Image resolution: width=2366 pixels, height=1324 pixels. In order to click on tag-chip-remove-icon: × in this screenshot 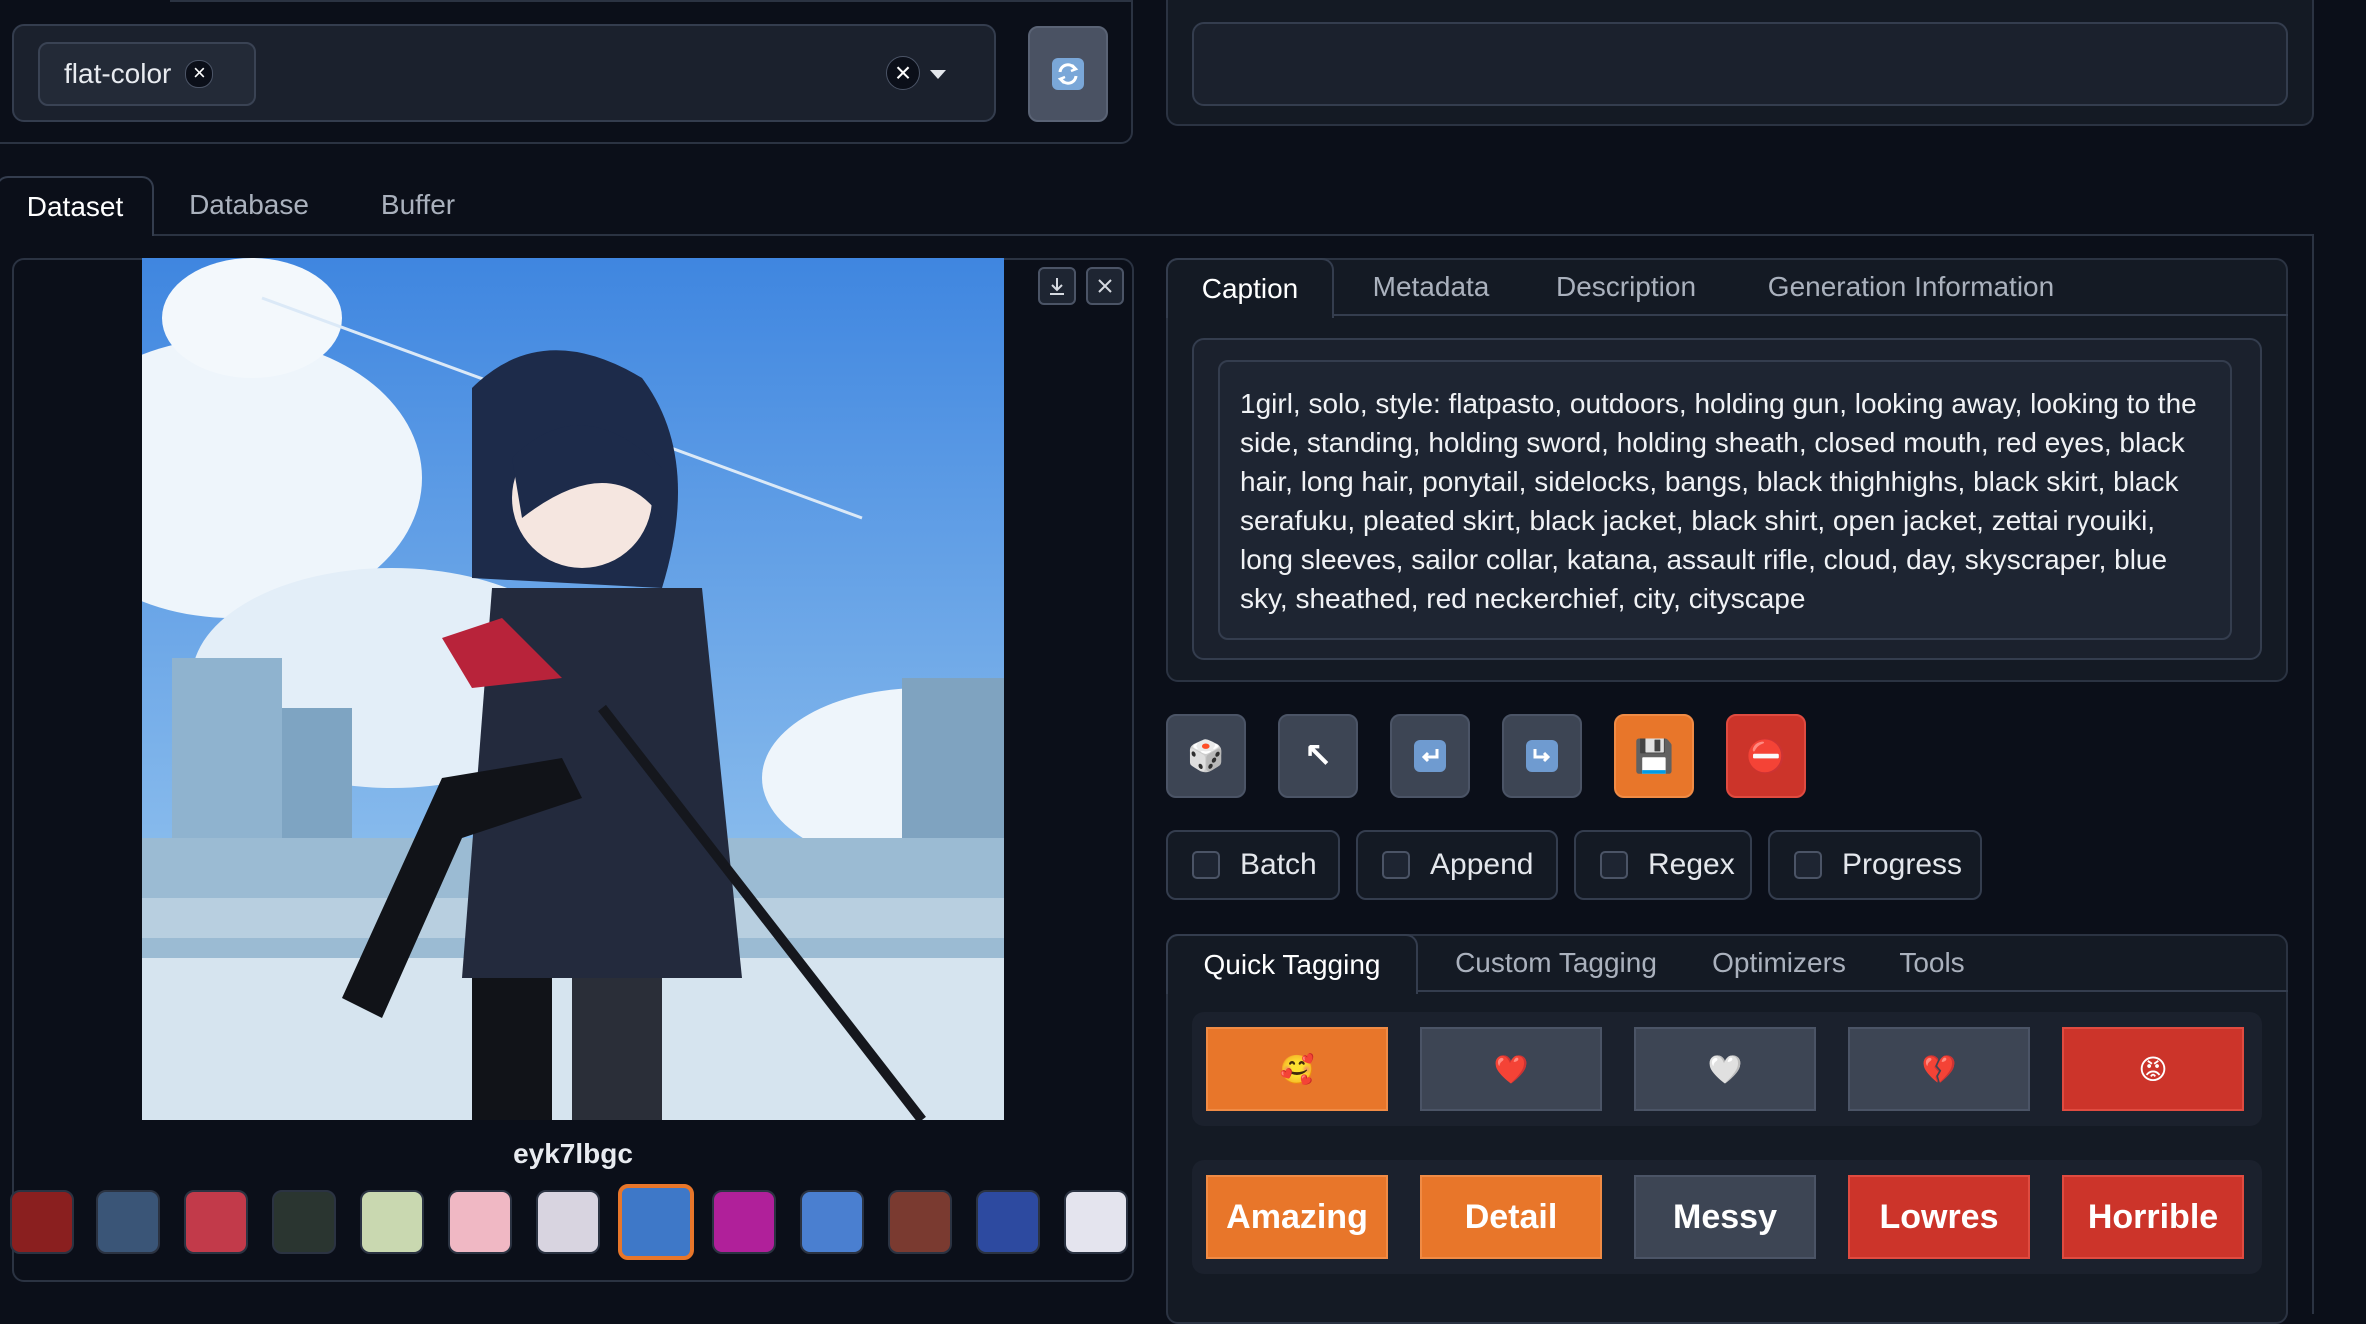, I will do `click(199, 74)`.